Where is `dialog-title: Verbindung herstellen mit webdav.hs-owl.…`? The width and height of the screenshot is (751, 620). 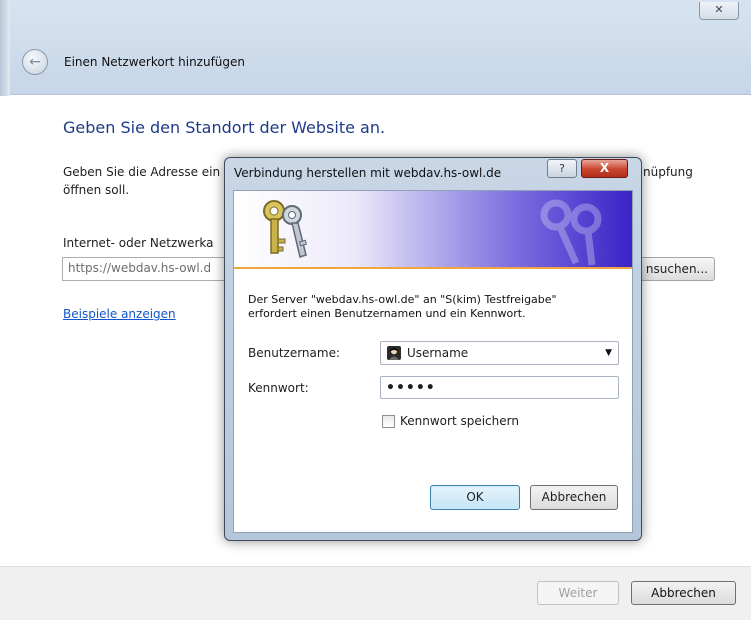
dialog-title: Verbindung herstellen mit webdav.hs-owl.… is located at coordinates (368, 173).